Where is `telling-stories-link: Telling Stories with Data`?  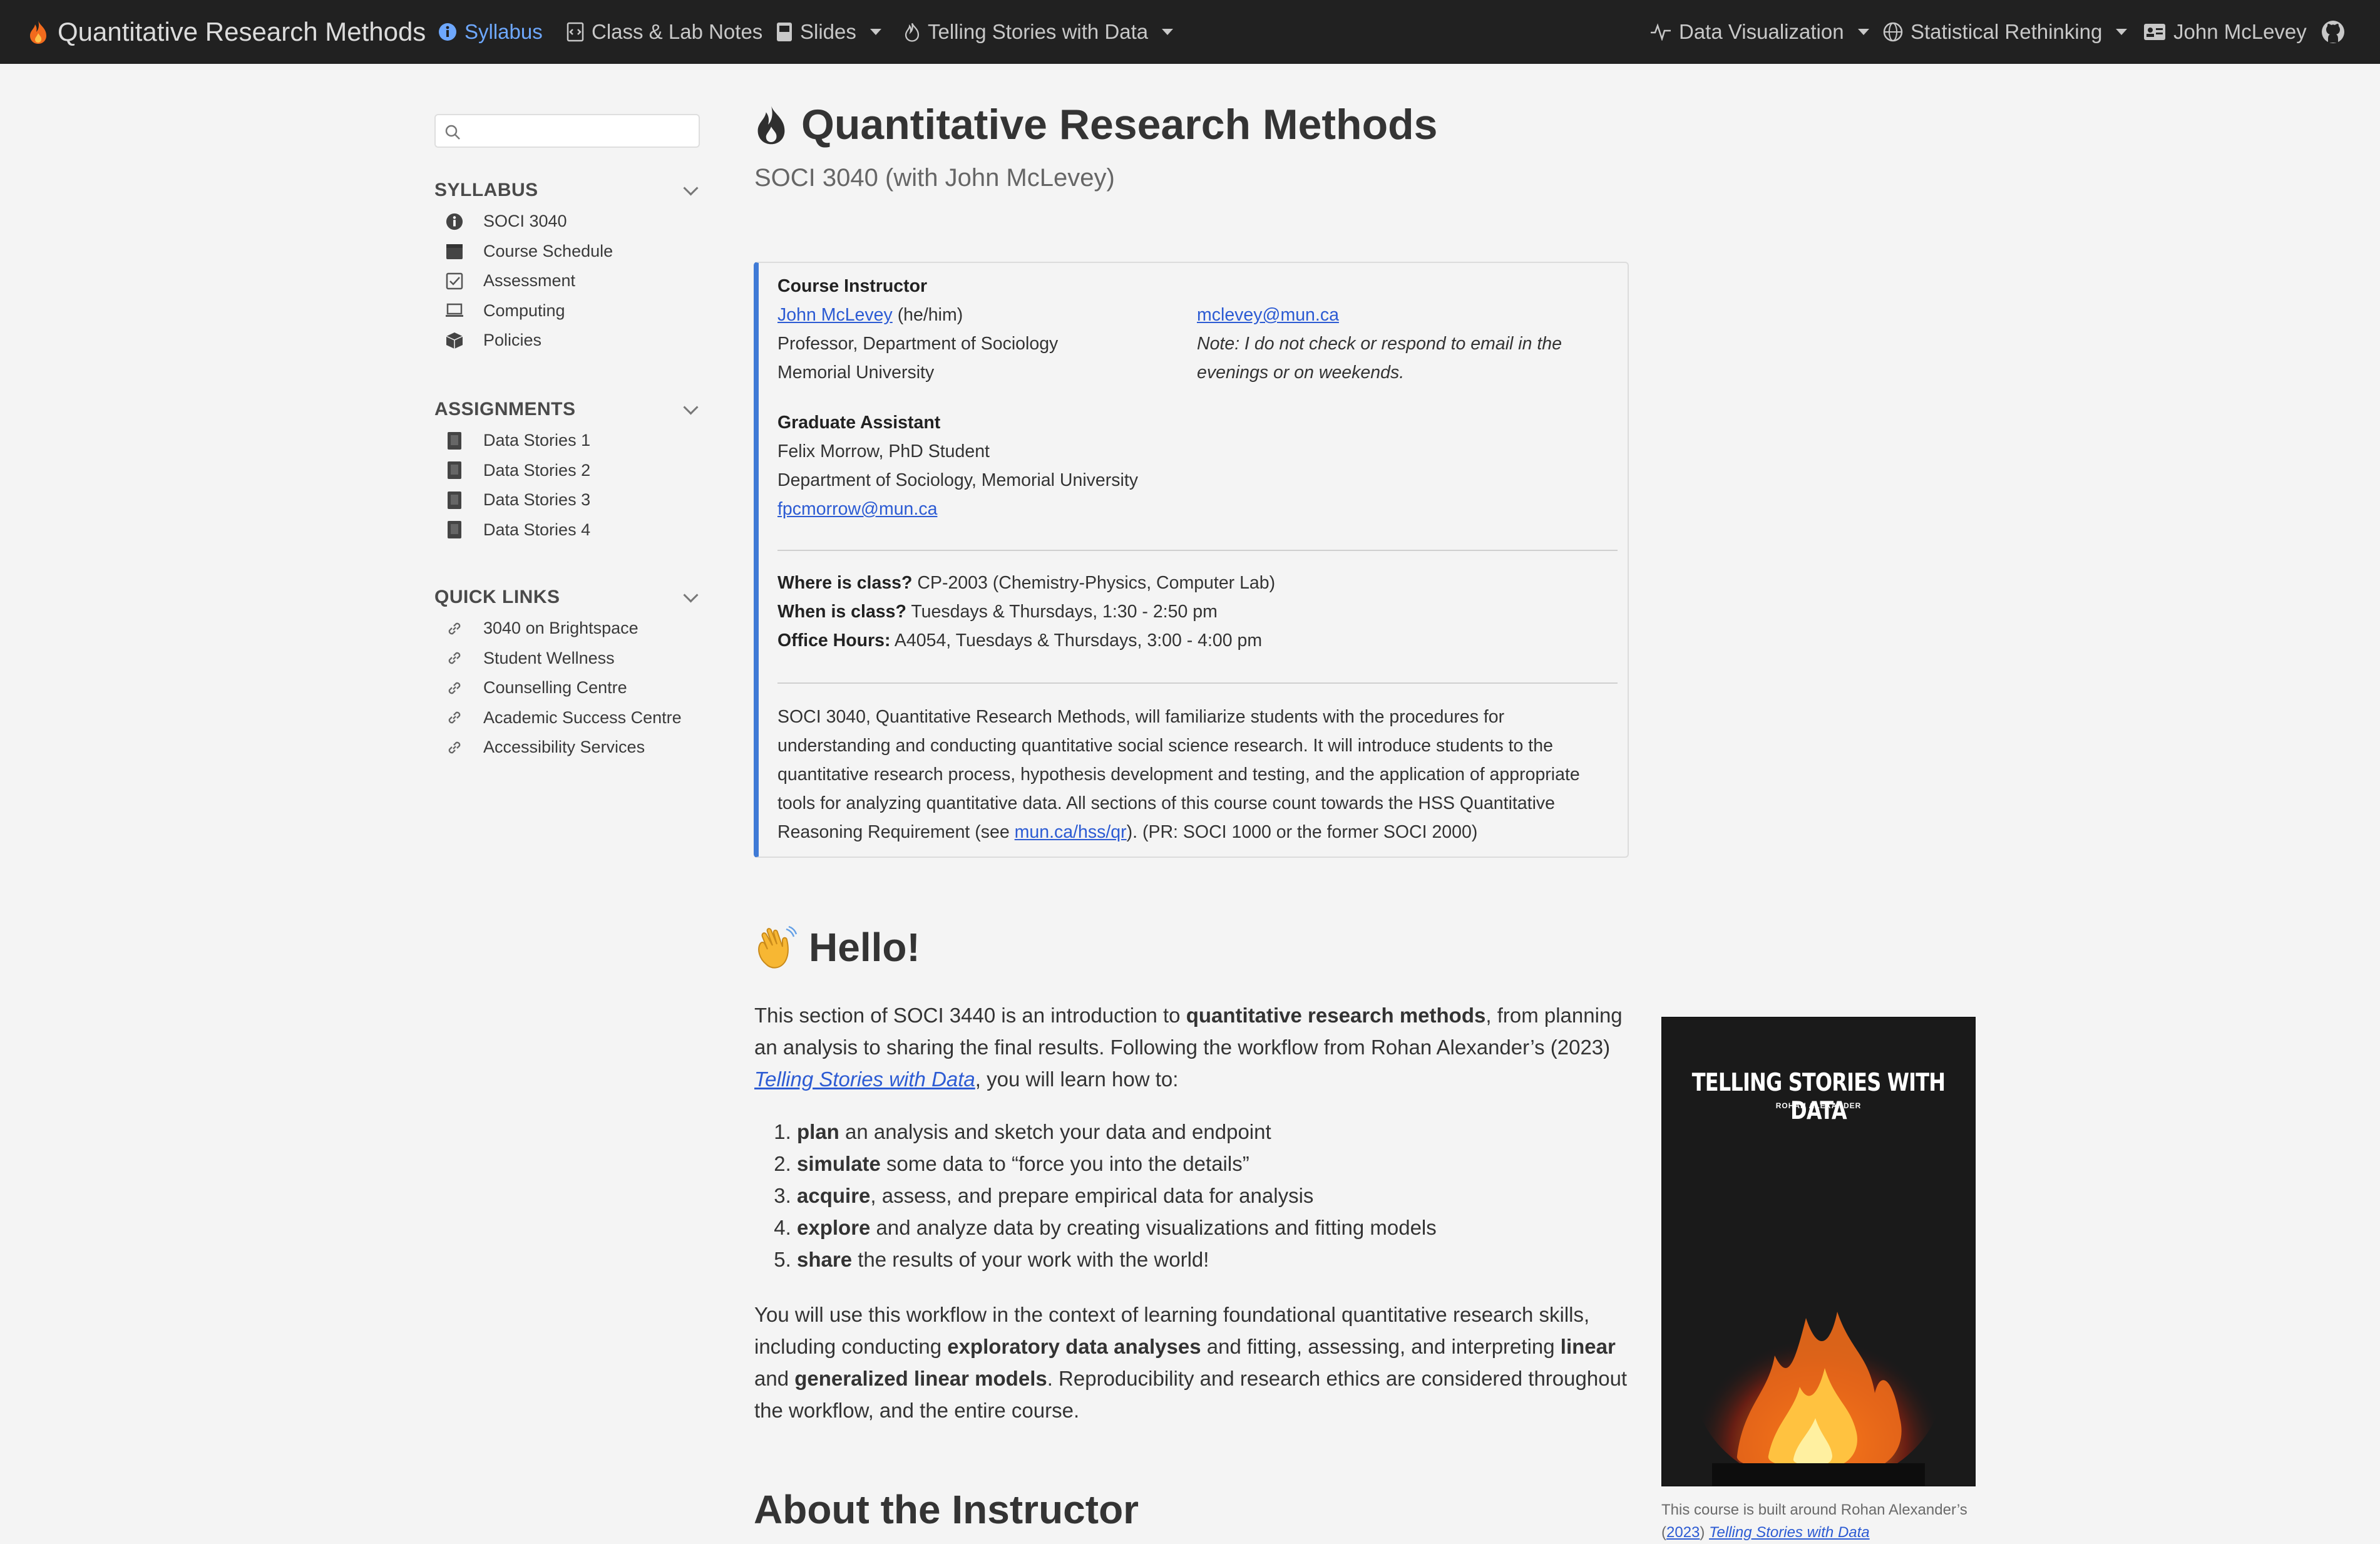 telling-stories-link: Telling Stories with Data is located at coordinates (864, 1079).